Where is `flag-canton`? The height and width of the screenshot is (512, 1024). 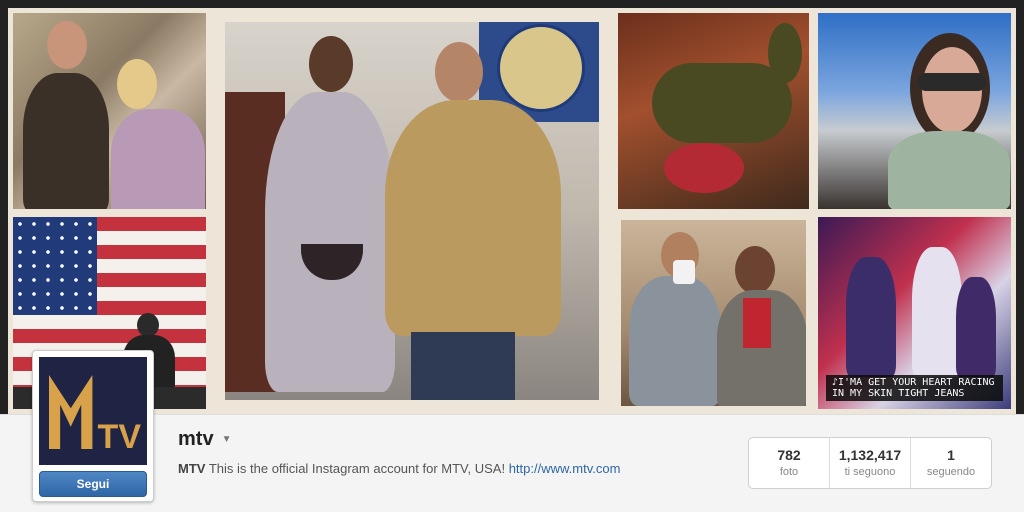
flag-canton is located at coordinates (55, 266).